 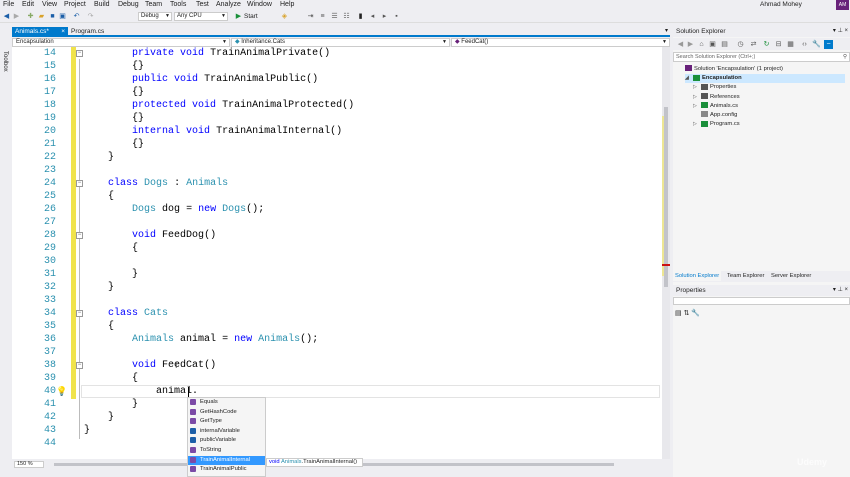 What do you see at coordinates (121, 42) in the screenshot?
I see `project-dropdown: Encapsulation ▼` at bounding box center [121, 42].